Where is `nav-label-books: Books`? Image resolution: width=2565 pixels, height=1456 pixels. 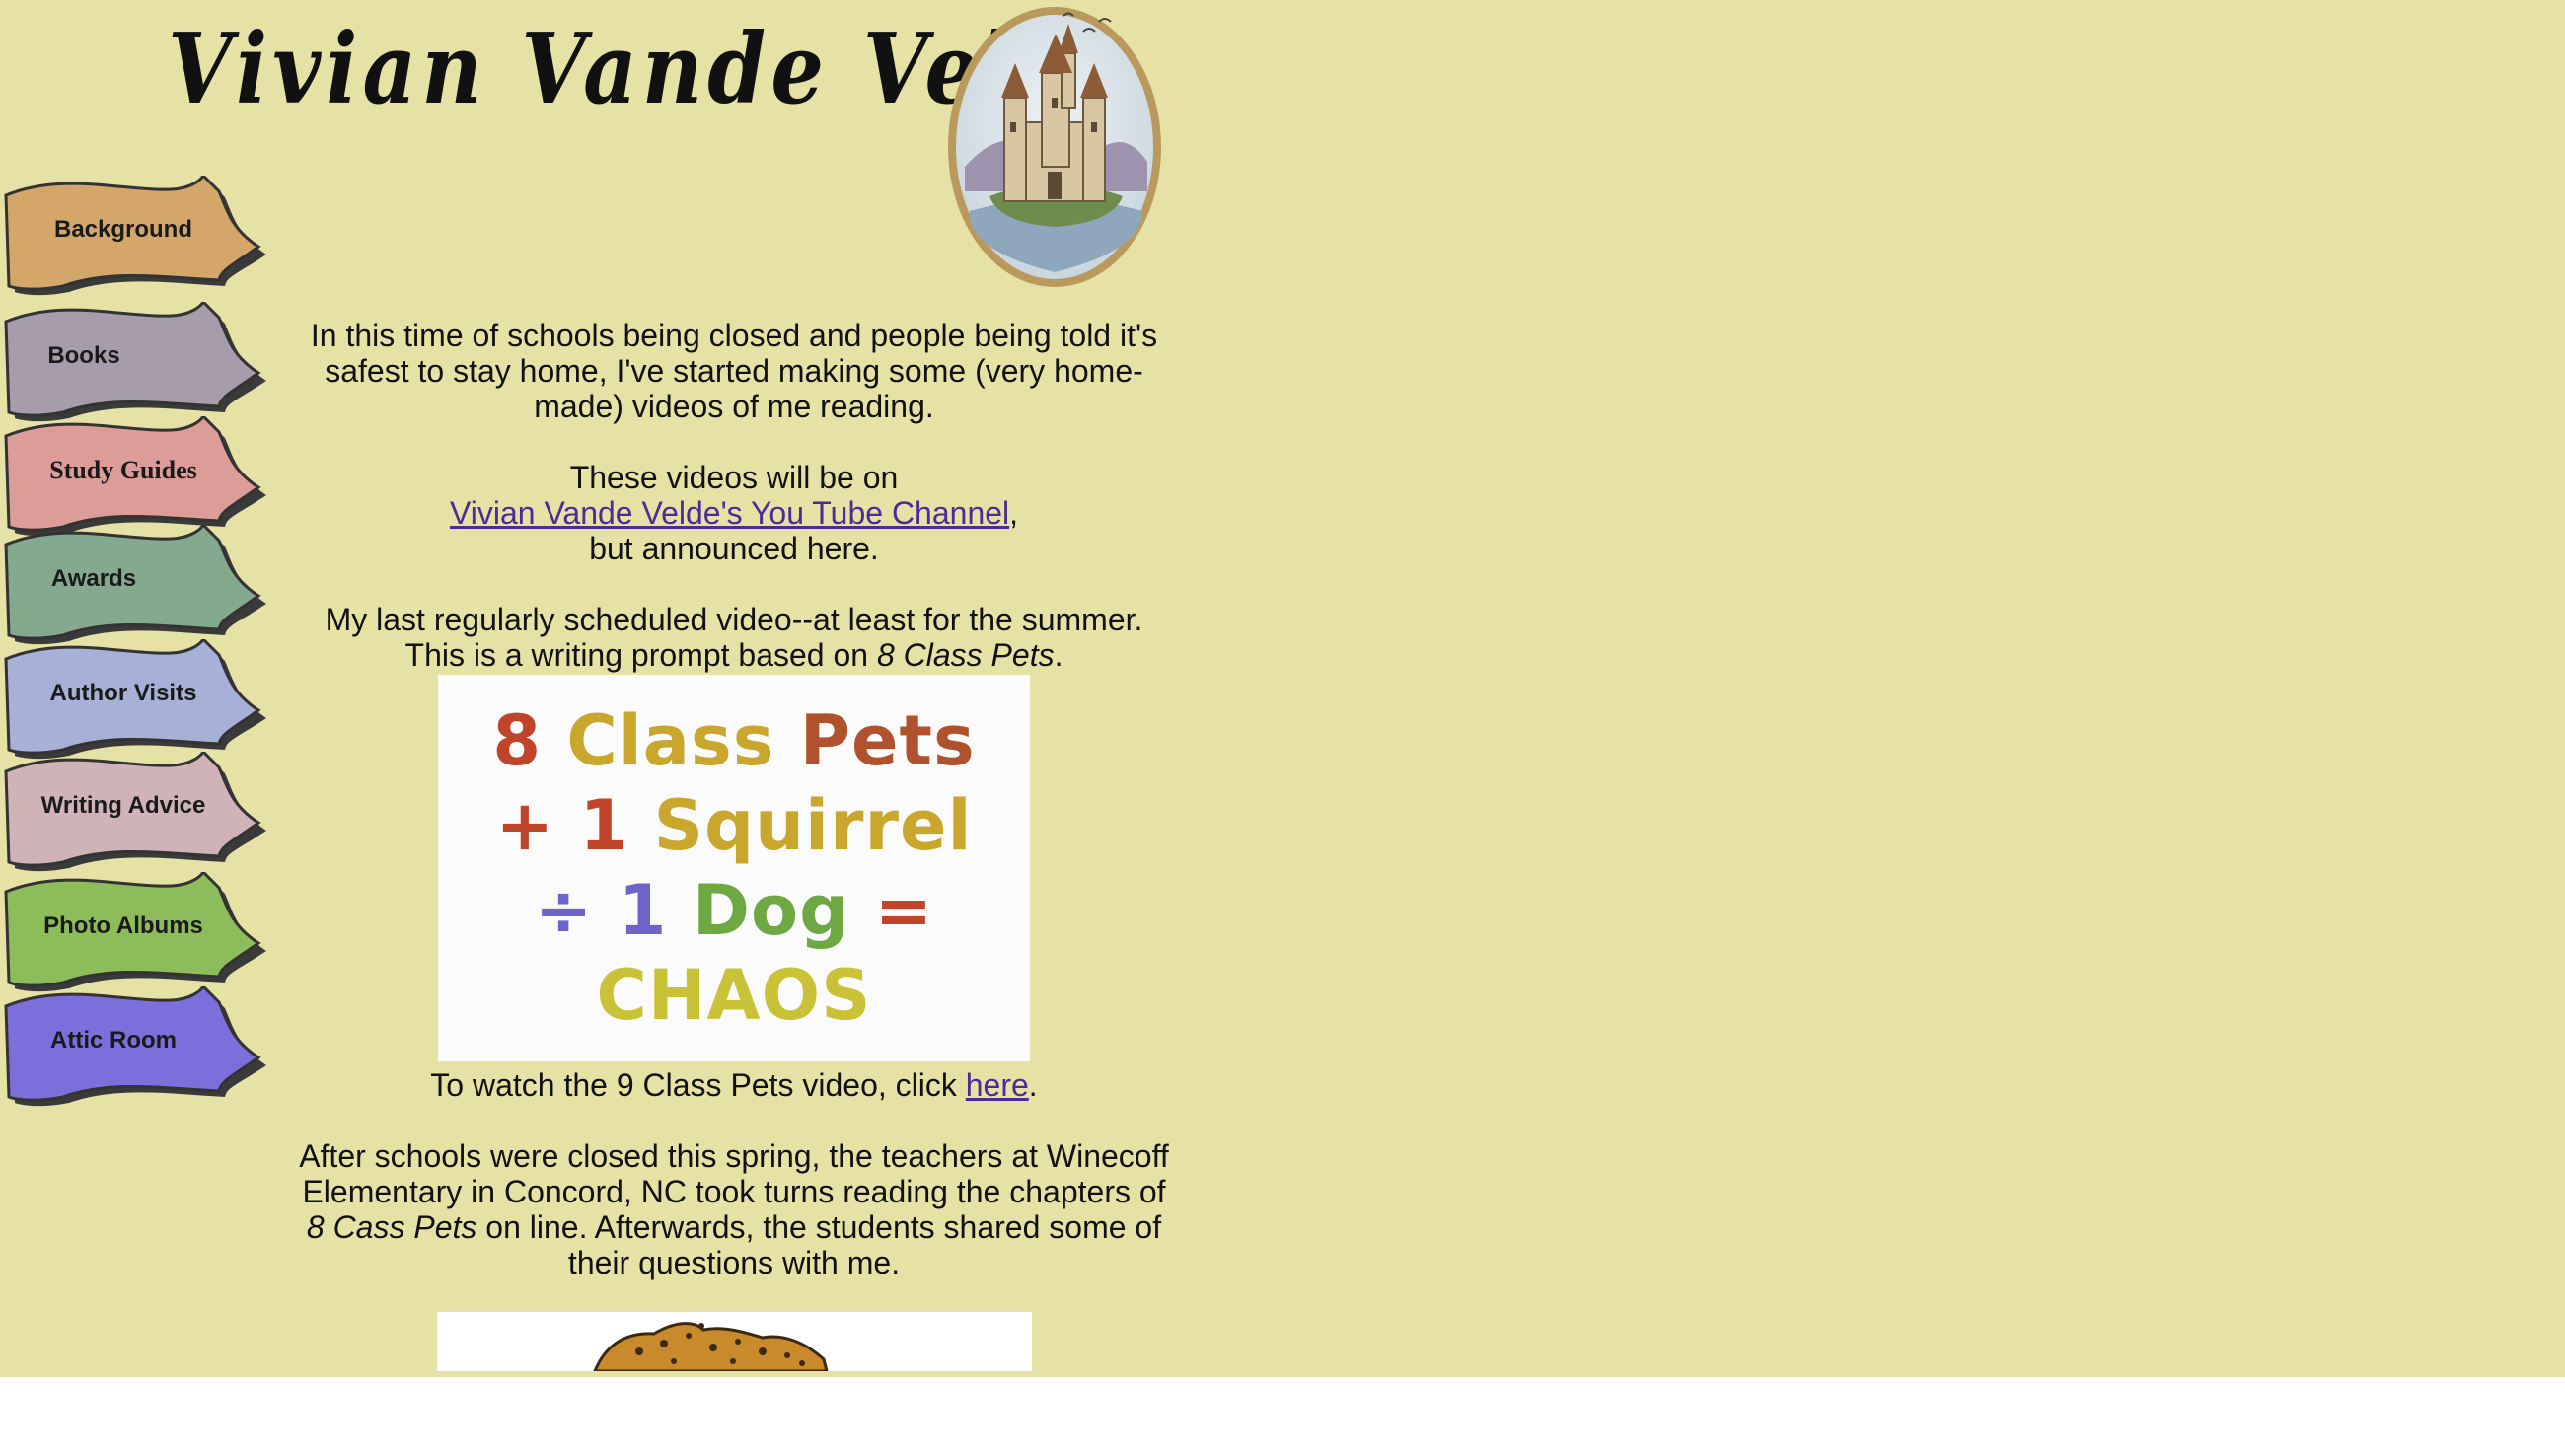 nav-label-books: Books is located at coordinates (83, 355).